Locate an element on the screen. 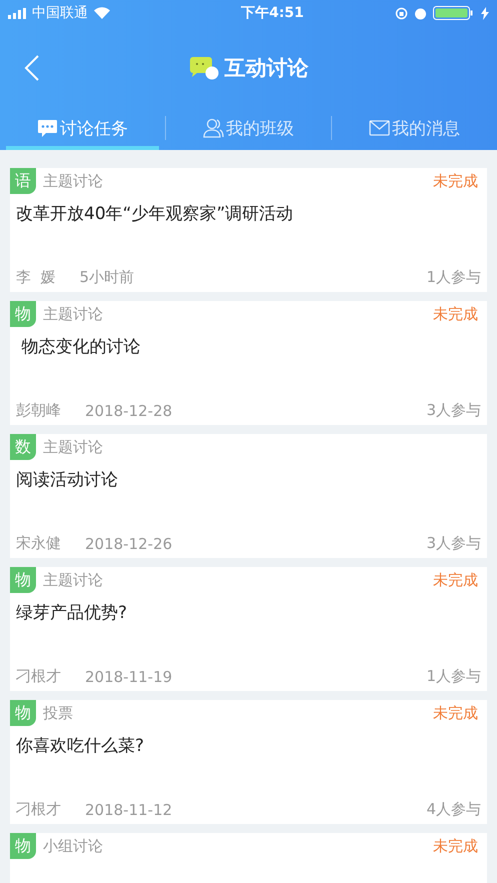 This screenshot has width=497, height=883. task-title: 物态变化的讨论 is located at coordinates (81, 347).